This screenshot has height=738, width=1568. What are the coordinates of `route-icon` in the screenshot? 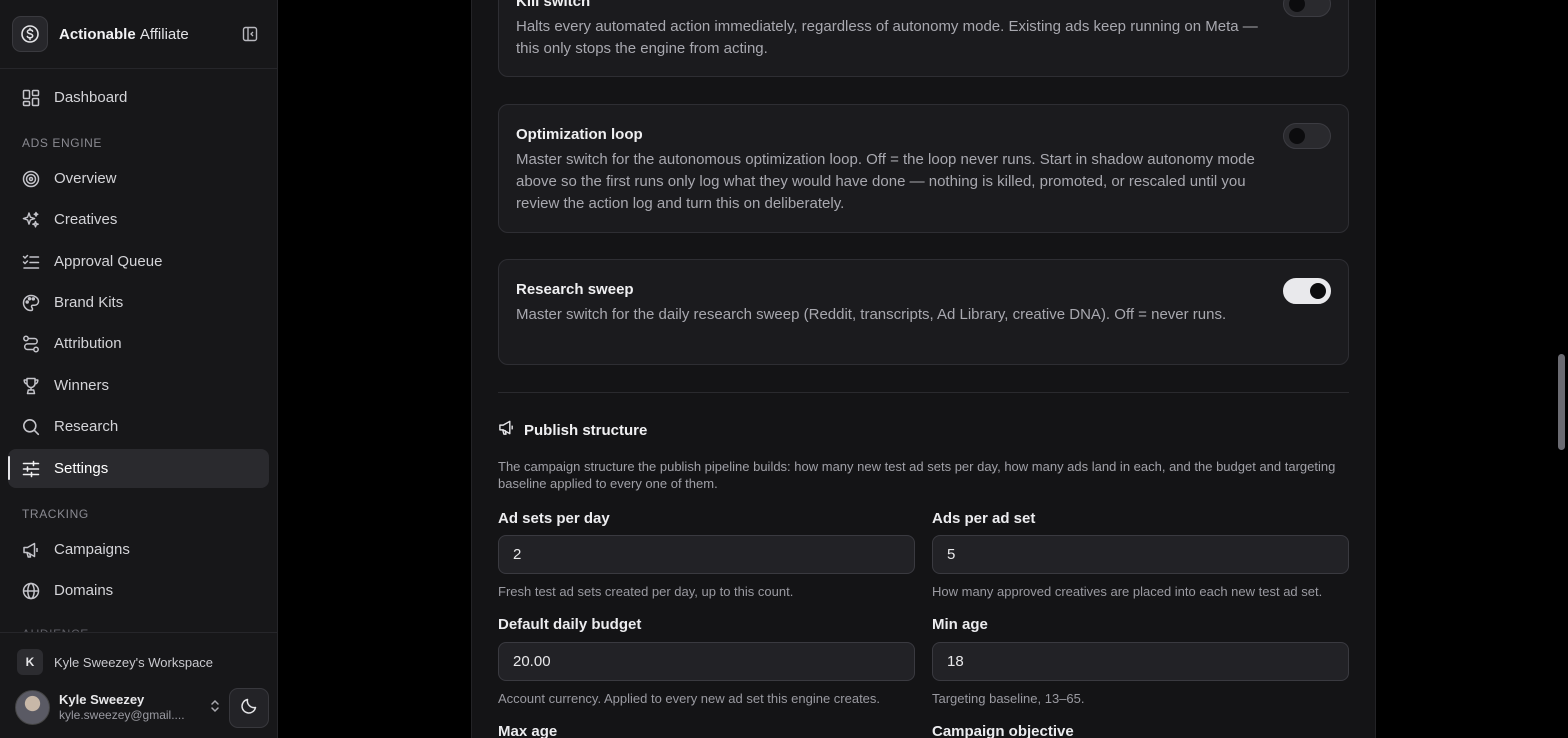 It's located at (31, 344).